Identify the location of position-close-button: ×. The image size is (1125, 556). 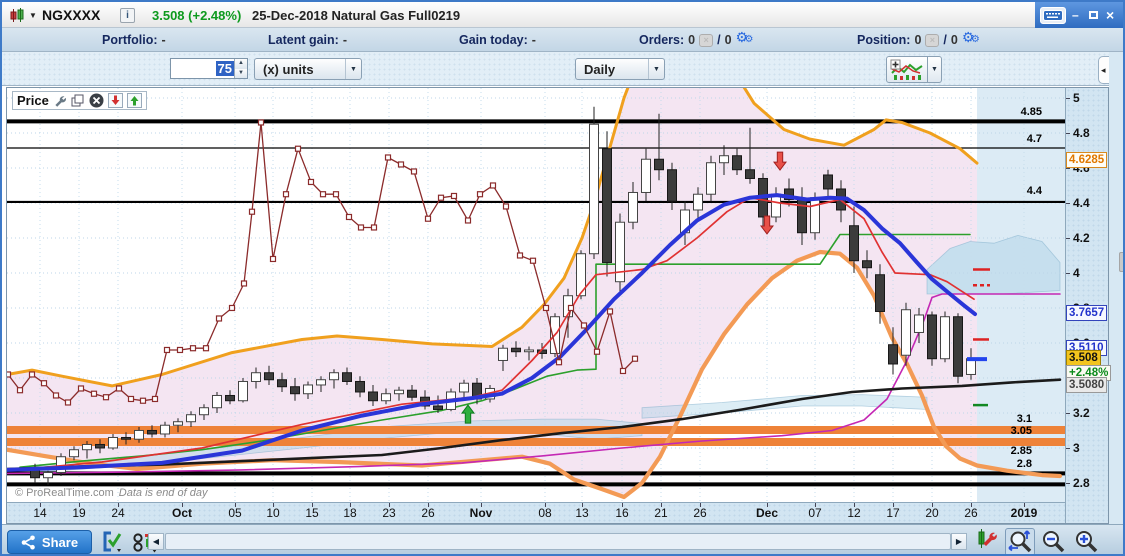
(932, 40).